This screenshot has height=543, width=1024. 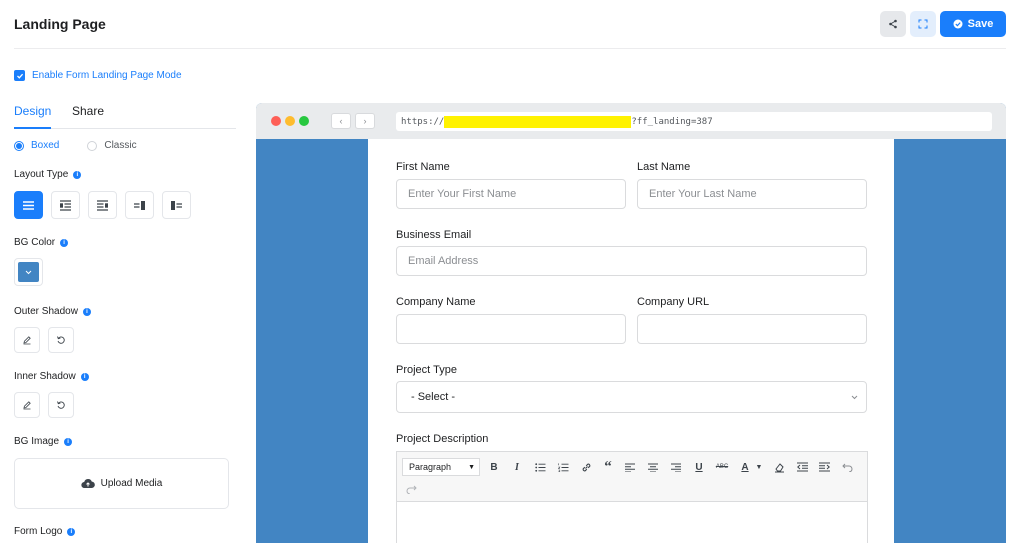 What do you see at coordinates (653, 467) in the screenshot?
I see `align-center-icon` at bounding box center [653, 467].